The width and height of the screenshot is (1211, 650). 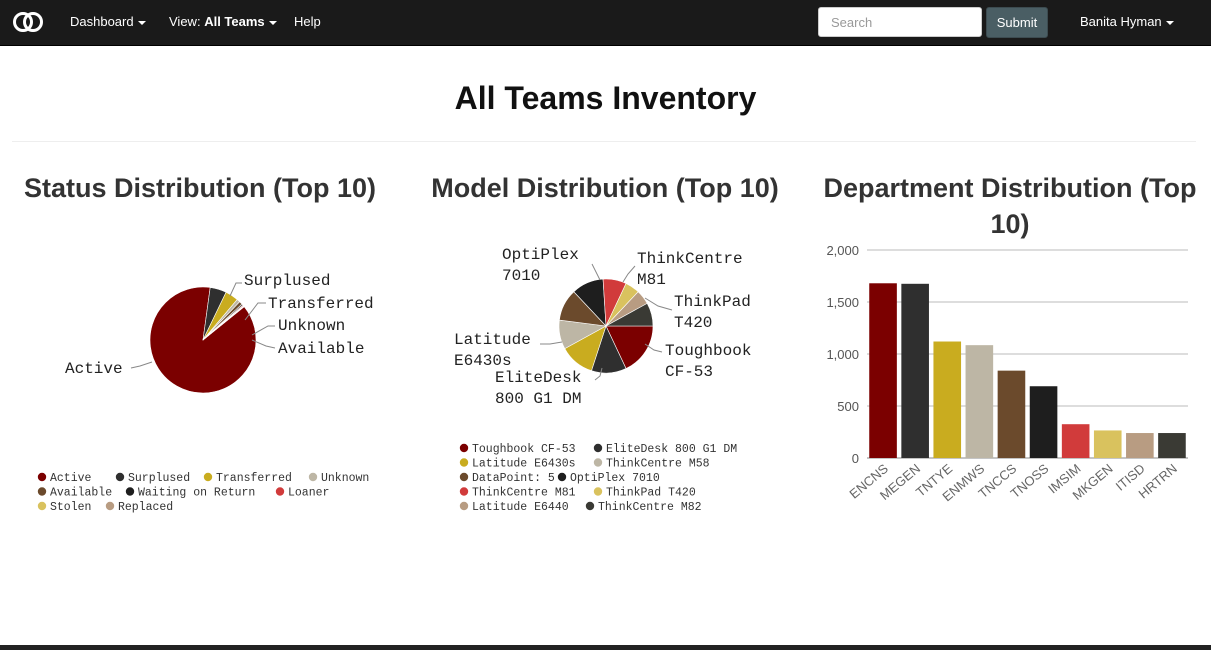 I want to click on model-legend-swatch-thinkpad-t420, so click(x=598, y=491).